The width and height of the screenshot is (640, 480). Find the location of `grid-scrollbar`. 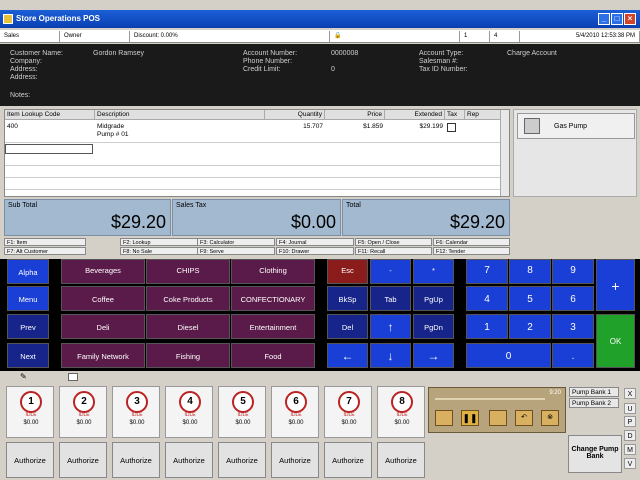

grid-scrollbar is located at coordinates (504, 153).